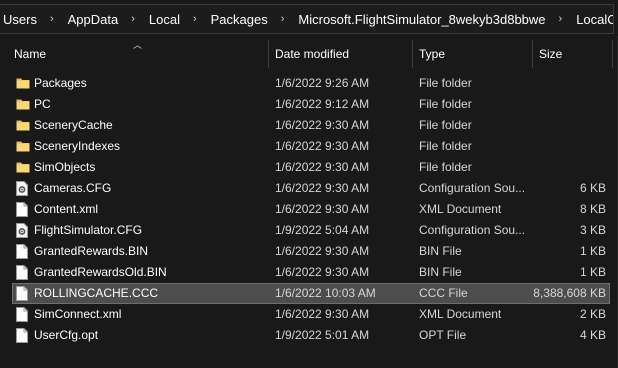  I want to click on file-date-modified: 1/6/2022 9:26 AM, so click(322, 83).